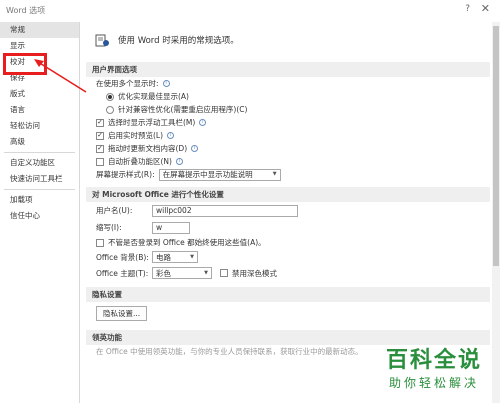  Describe the element at coordinates (182, 273) in the screenshot. I see `theme-select: 彩色 ▼` at that location.